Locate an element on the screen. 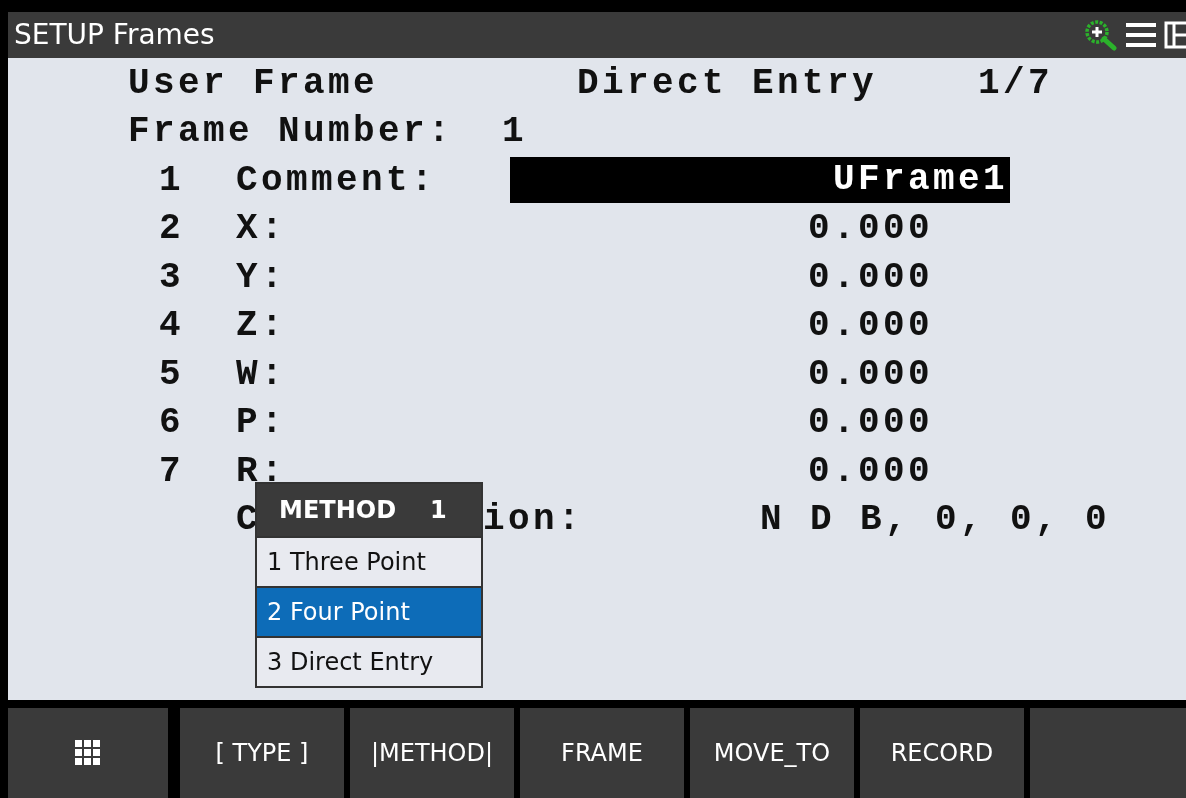  menu-icon is located at coordinates (1141, 34).